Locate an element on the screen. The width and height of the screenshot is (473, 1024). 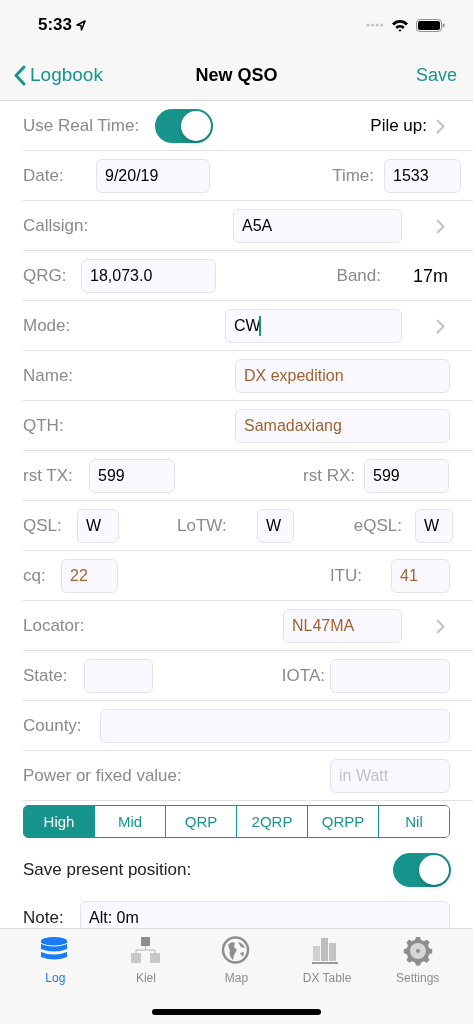
field-label: State: is located at coordinates (46, 676).